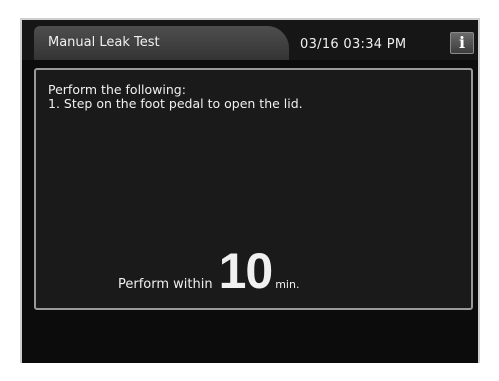  Describe the element at coordinates (353, 44) in the screenshot. I see `datetime-display: 03/16 03:34 PM` at that location.